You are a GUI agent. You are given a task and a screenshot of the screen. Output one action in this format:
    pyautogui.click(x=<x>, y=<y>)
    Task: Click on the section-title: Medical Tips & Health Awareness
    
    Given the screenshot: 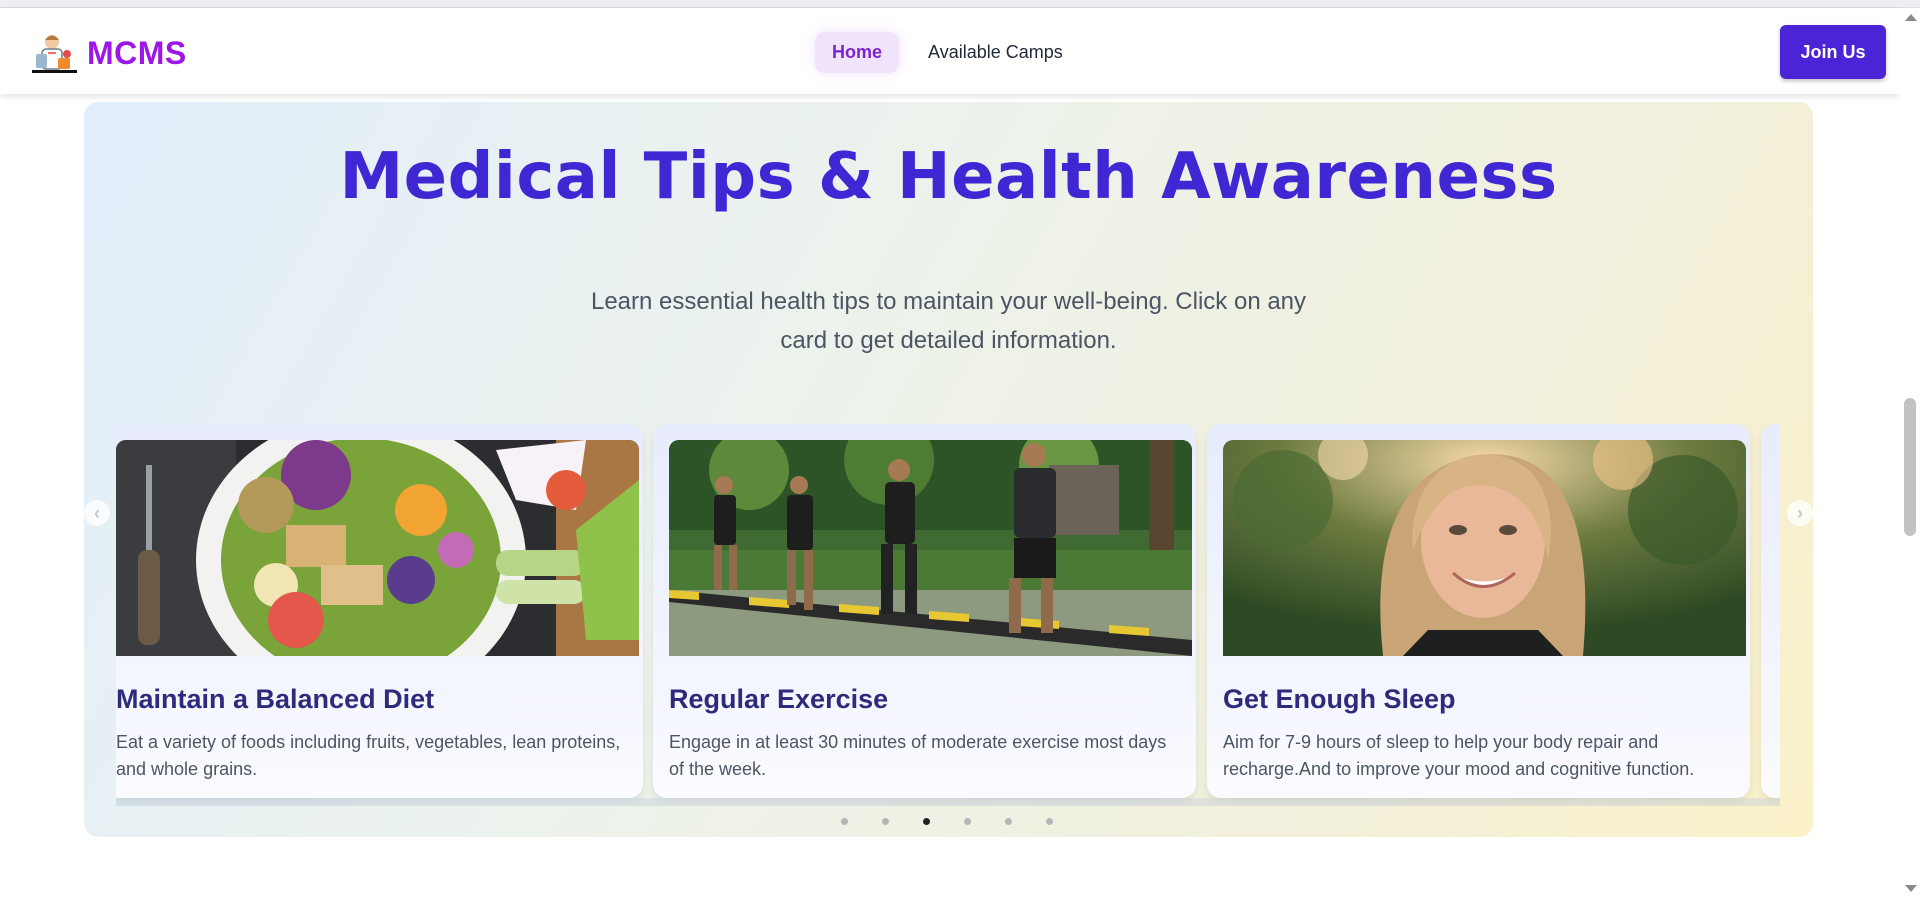 What is the action you would take?
    pyautogui.click(x=948, y=177)
    